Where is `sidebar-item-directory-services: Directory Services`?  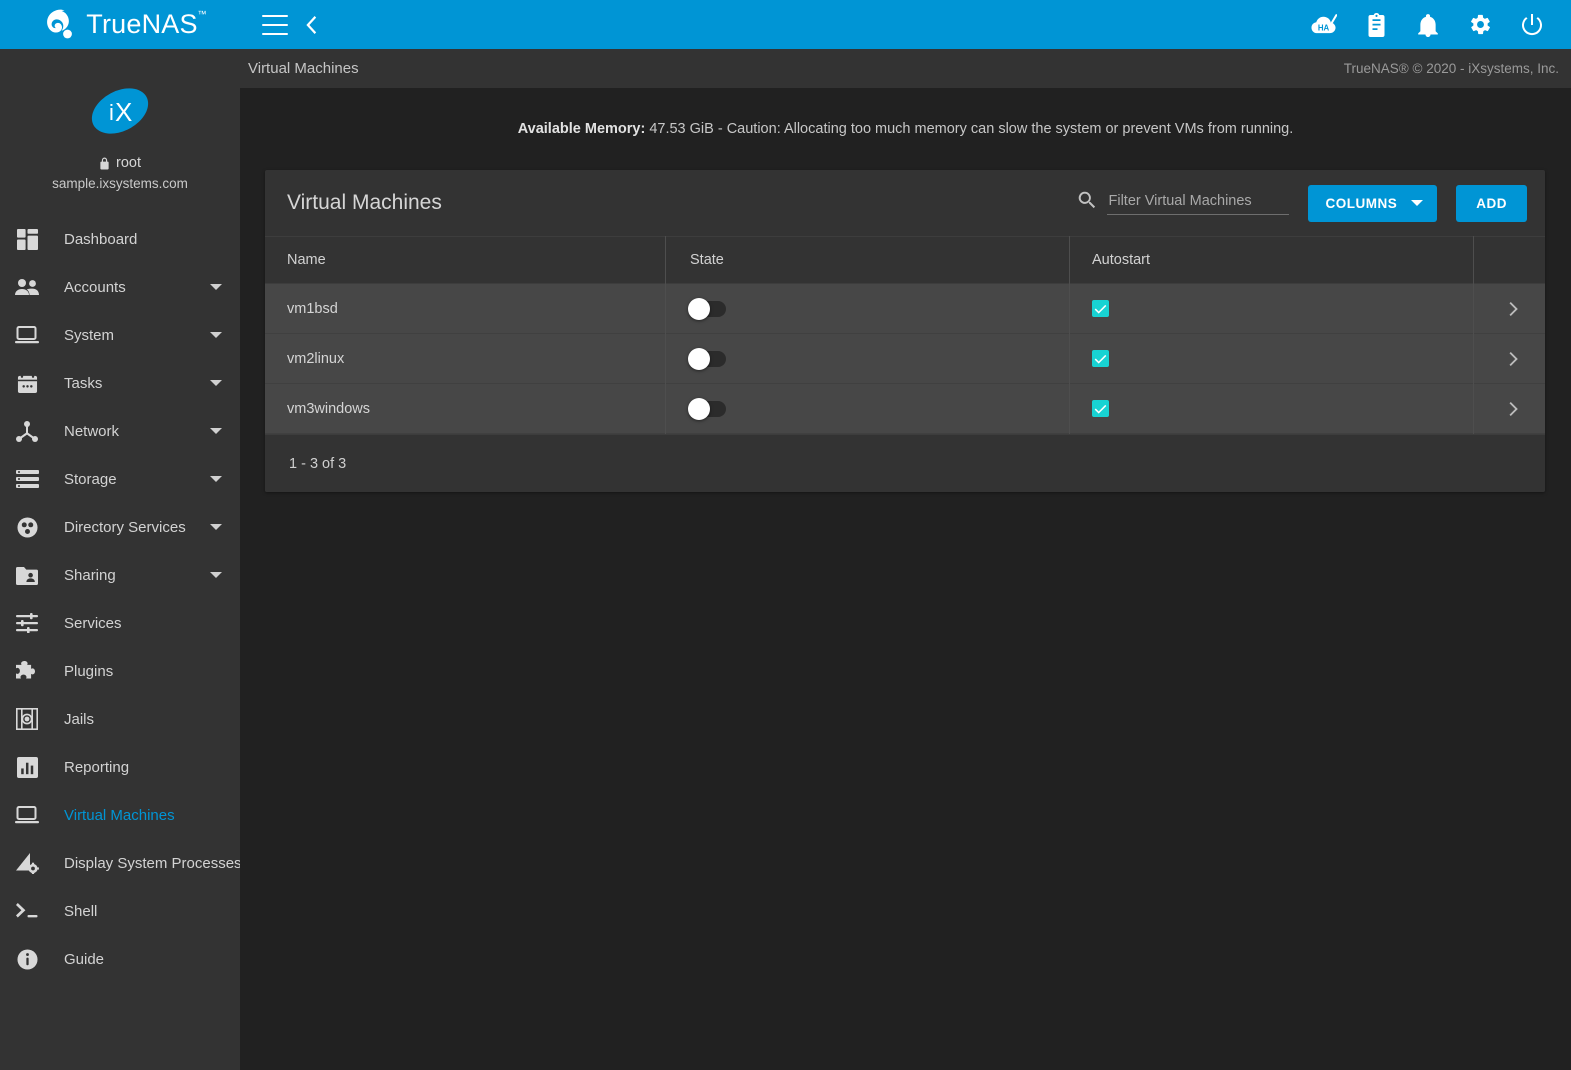
sidebar-item-directory-services: Directory Services is located at coordinates (120, 527).